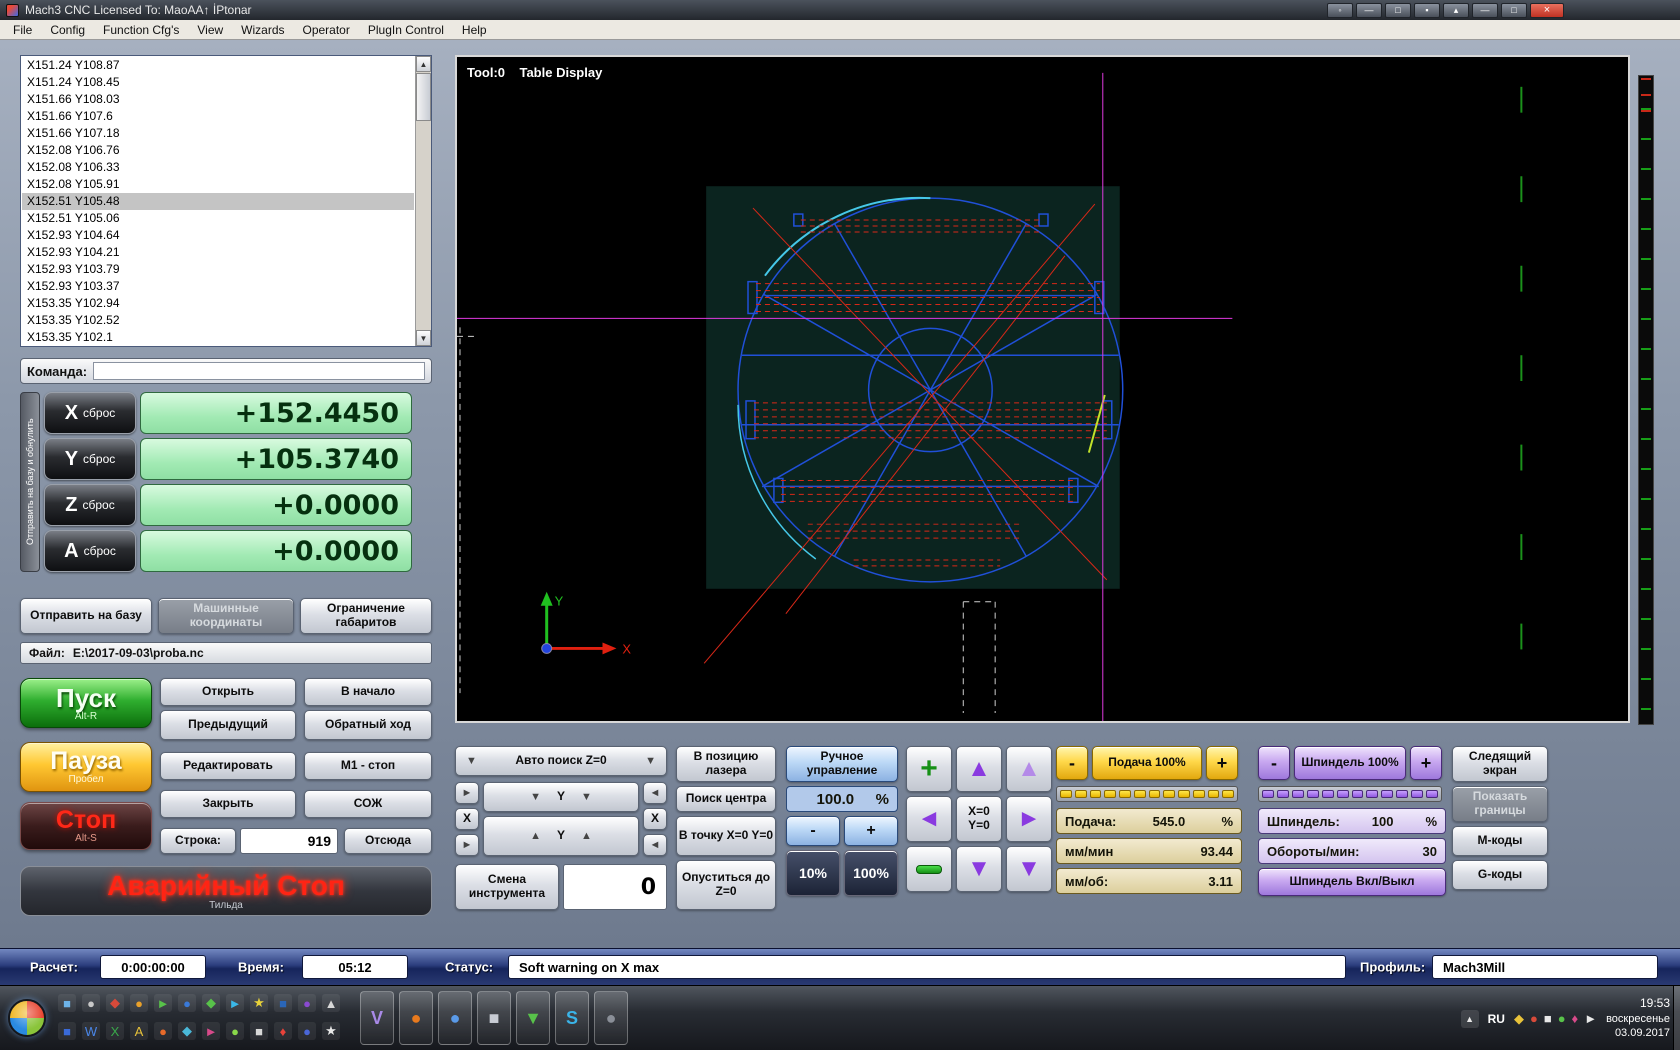  Describe the element at coordinates (226, 616) in the screenshot. I see `machine-coords-button: Машинные координаты` at that location.